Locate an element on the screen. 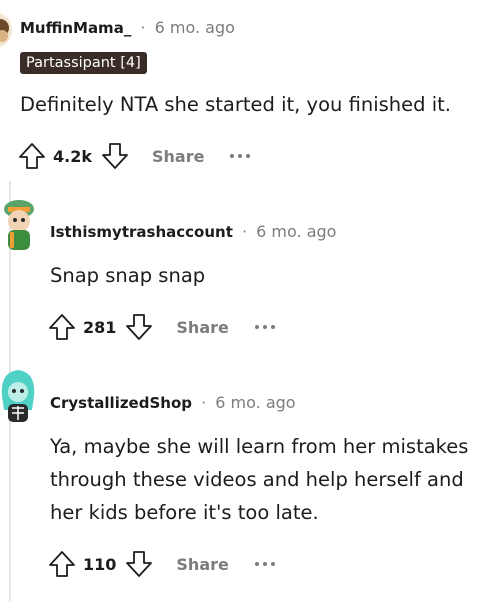  comment-actions: 110 Share is located at coordinates (161, 564).